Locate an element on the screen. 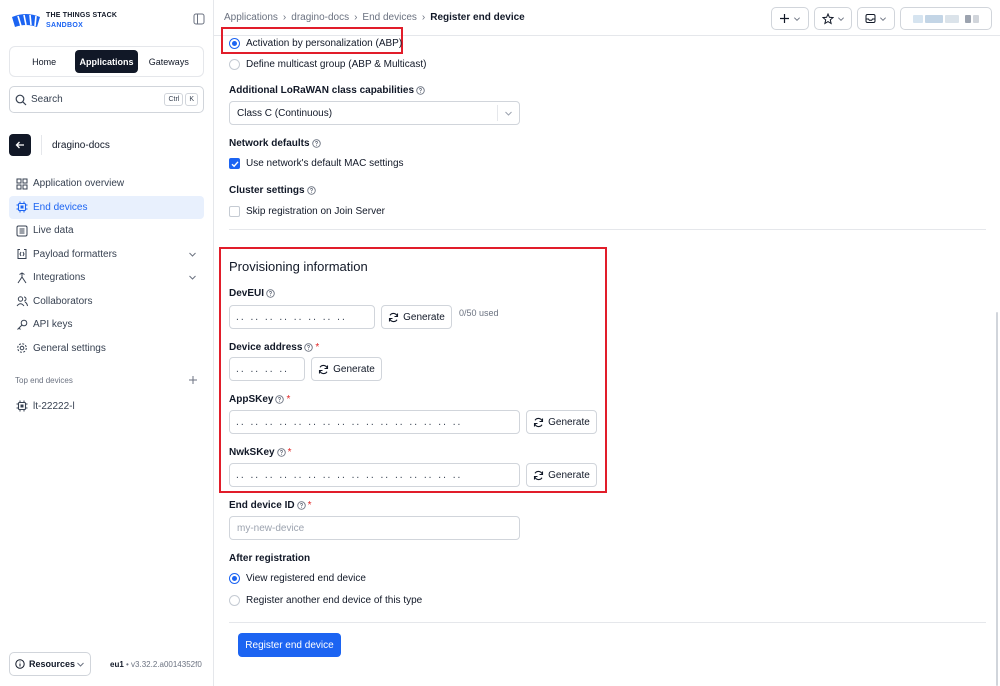  end-device-id-input: my-new-device is located at coordinates (374, 528).